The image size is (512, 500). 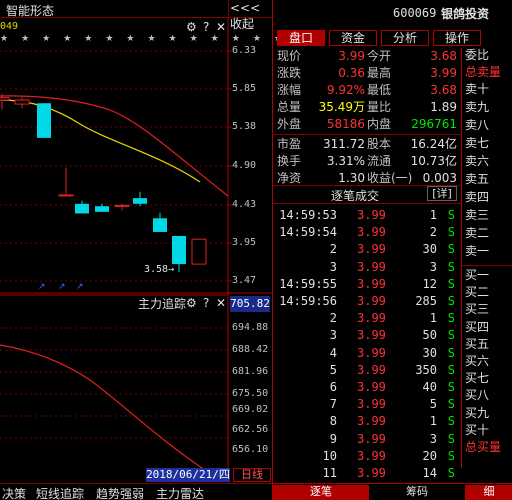 I want to click on tab-analysis: 分析, so click(x=405, y=38).